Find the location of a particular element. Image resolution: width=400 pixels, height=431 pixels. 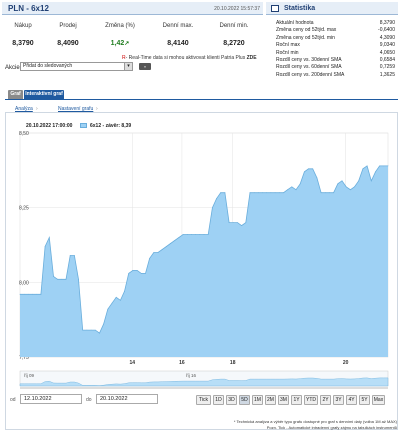

period-button-tick: Tick is located at coordinates (203, 400).